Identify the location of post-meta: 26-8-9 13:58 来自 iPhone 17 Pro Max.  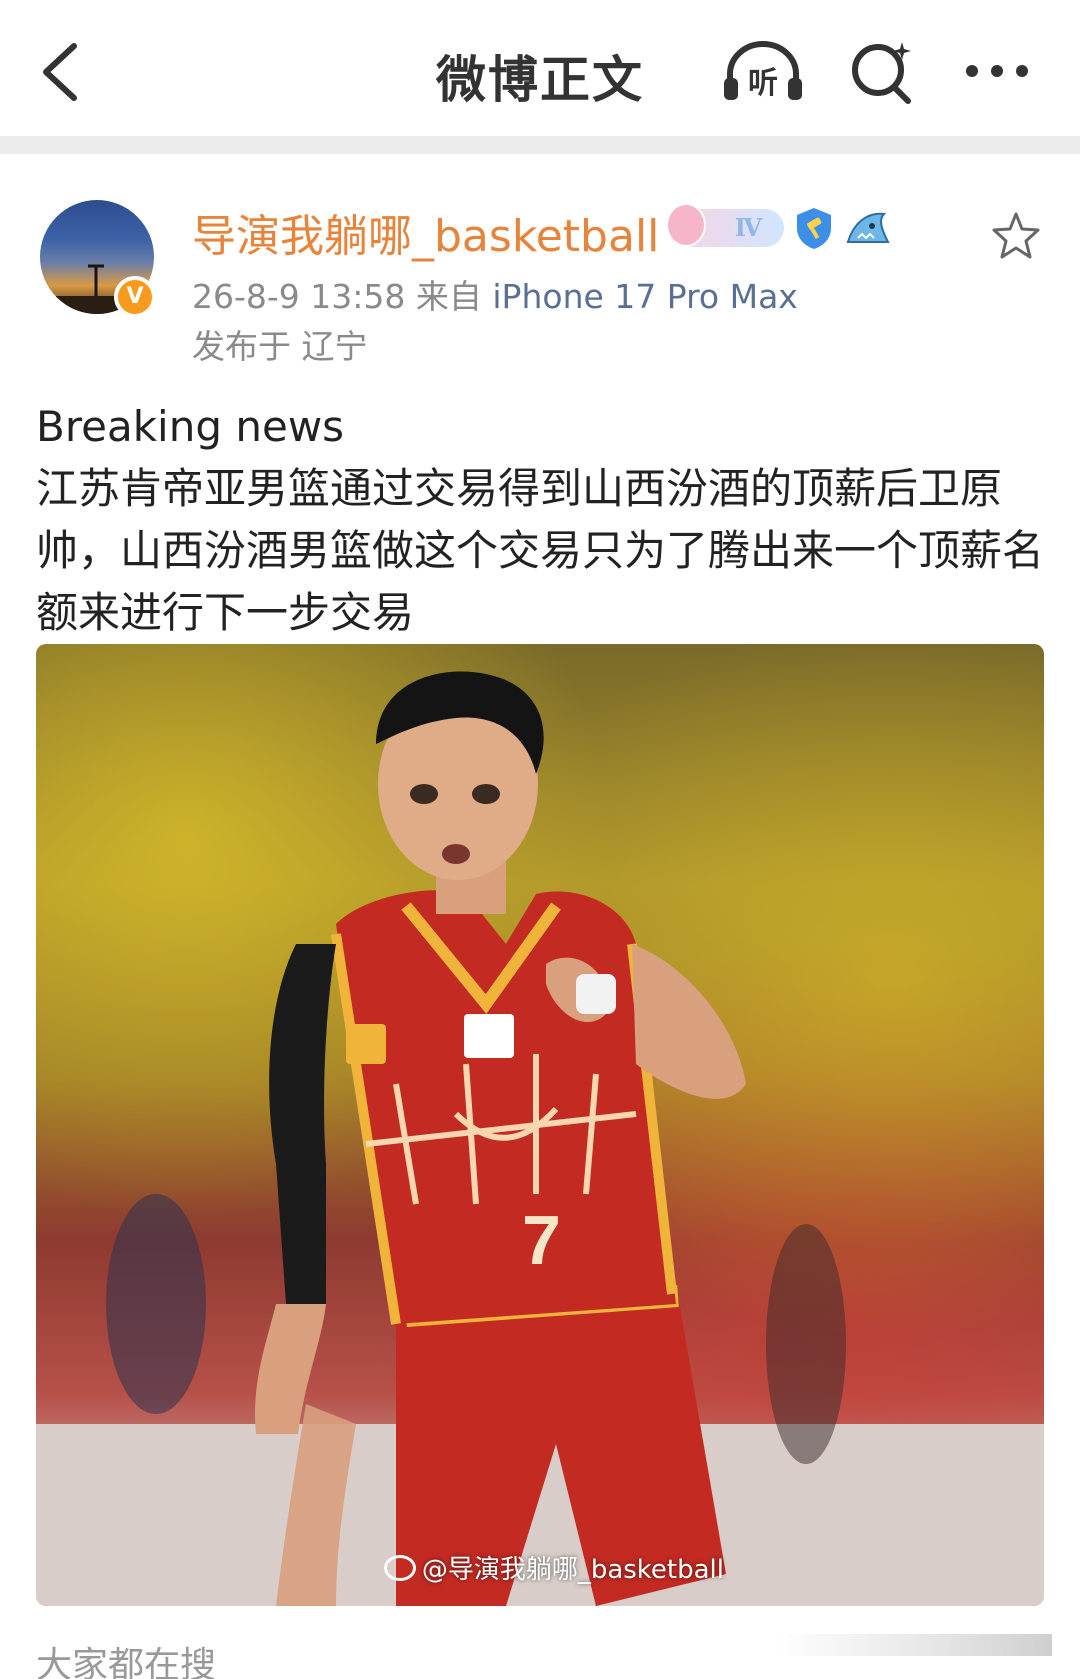
(495, 294).